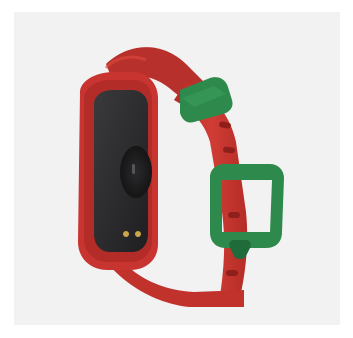 Image resolution: width=353 pixels, height=338 pixels. Describe the element at coordinates (136, 172) in the screenshot. I see `heart-rate-sensor` at that location.